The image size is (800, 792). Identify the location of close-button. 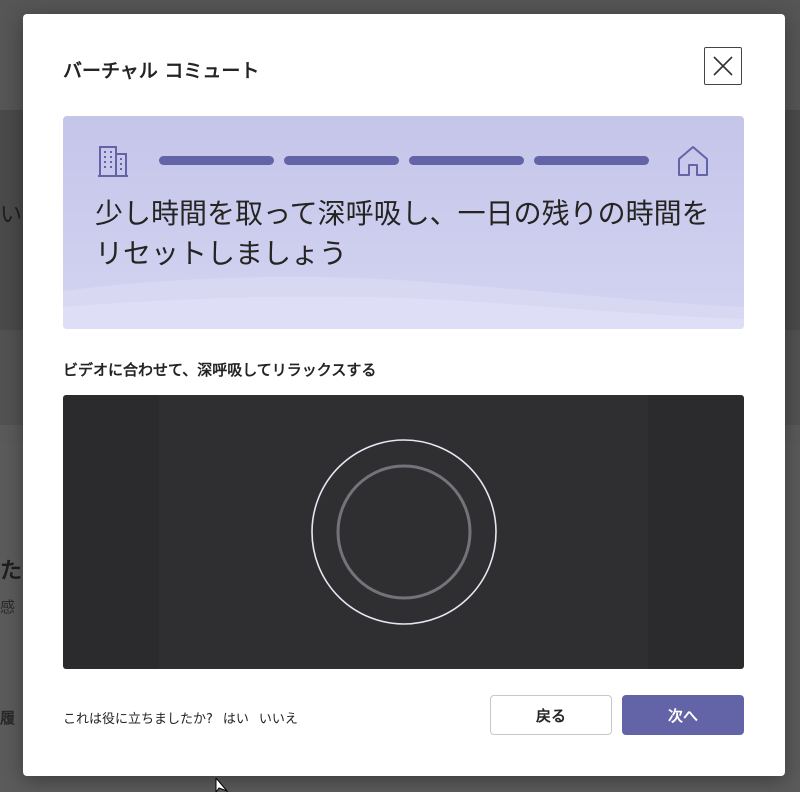
(723, 66).